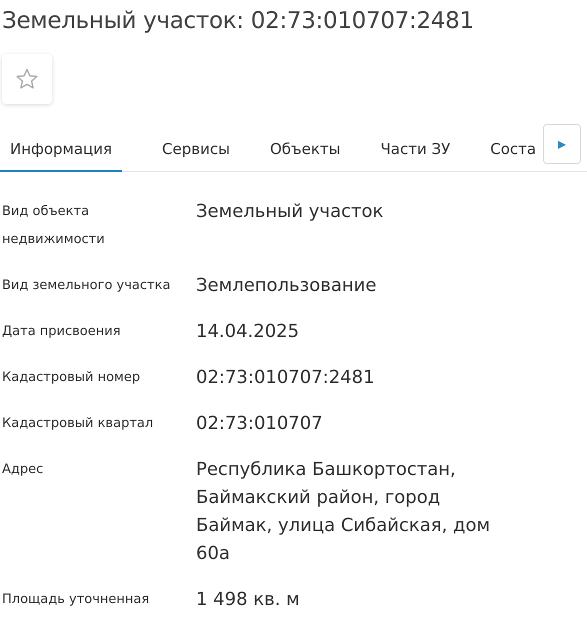 This screenshot has height=642, width=587. Describe the element at coordinates (286, 378) in the screenshot. I see `field-value: 02:73:010707:2481` at that location.